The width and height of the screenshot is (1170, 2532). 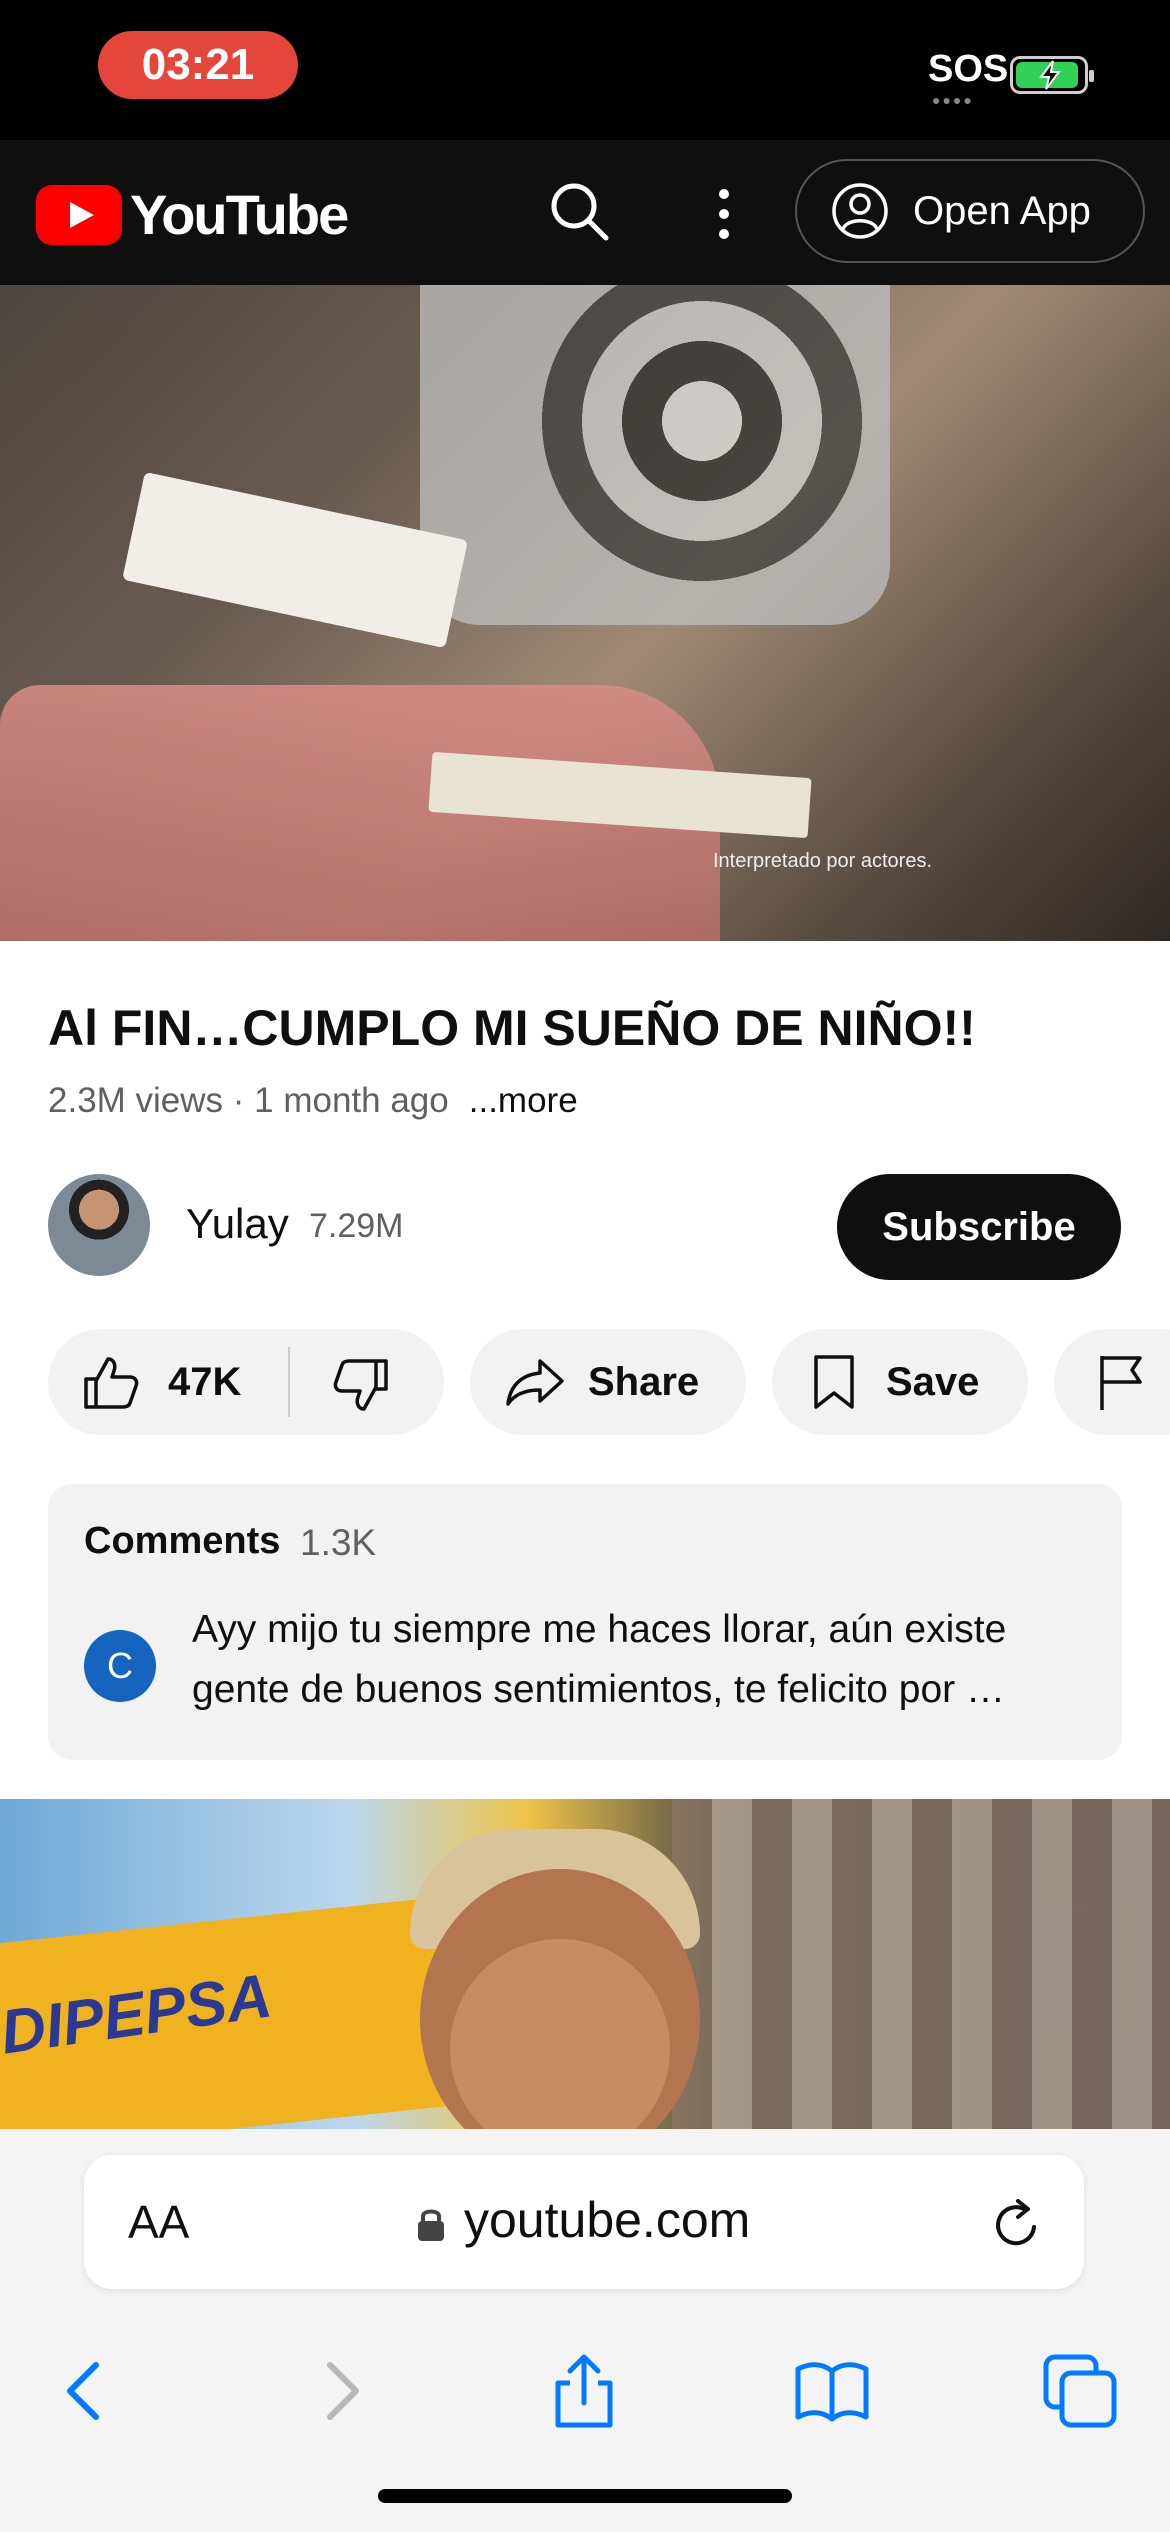 I want to click on report-button, so click(x=1112, y=1382).